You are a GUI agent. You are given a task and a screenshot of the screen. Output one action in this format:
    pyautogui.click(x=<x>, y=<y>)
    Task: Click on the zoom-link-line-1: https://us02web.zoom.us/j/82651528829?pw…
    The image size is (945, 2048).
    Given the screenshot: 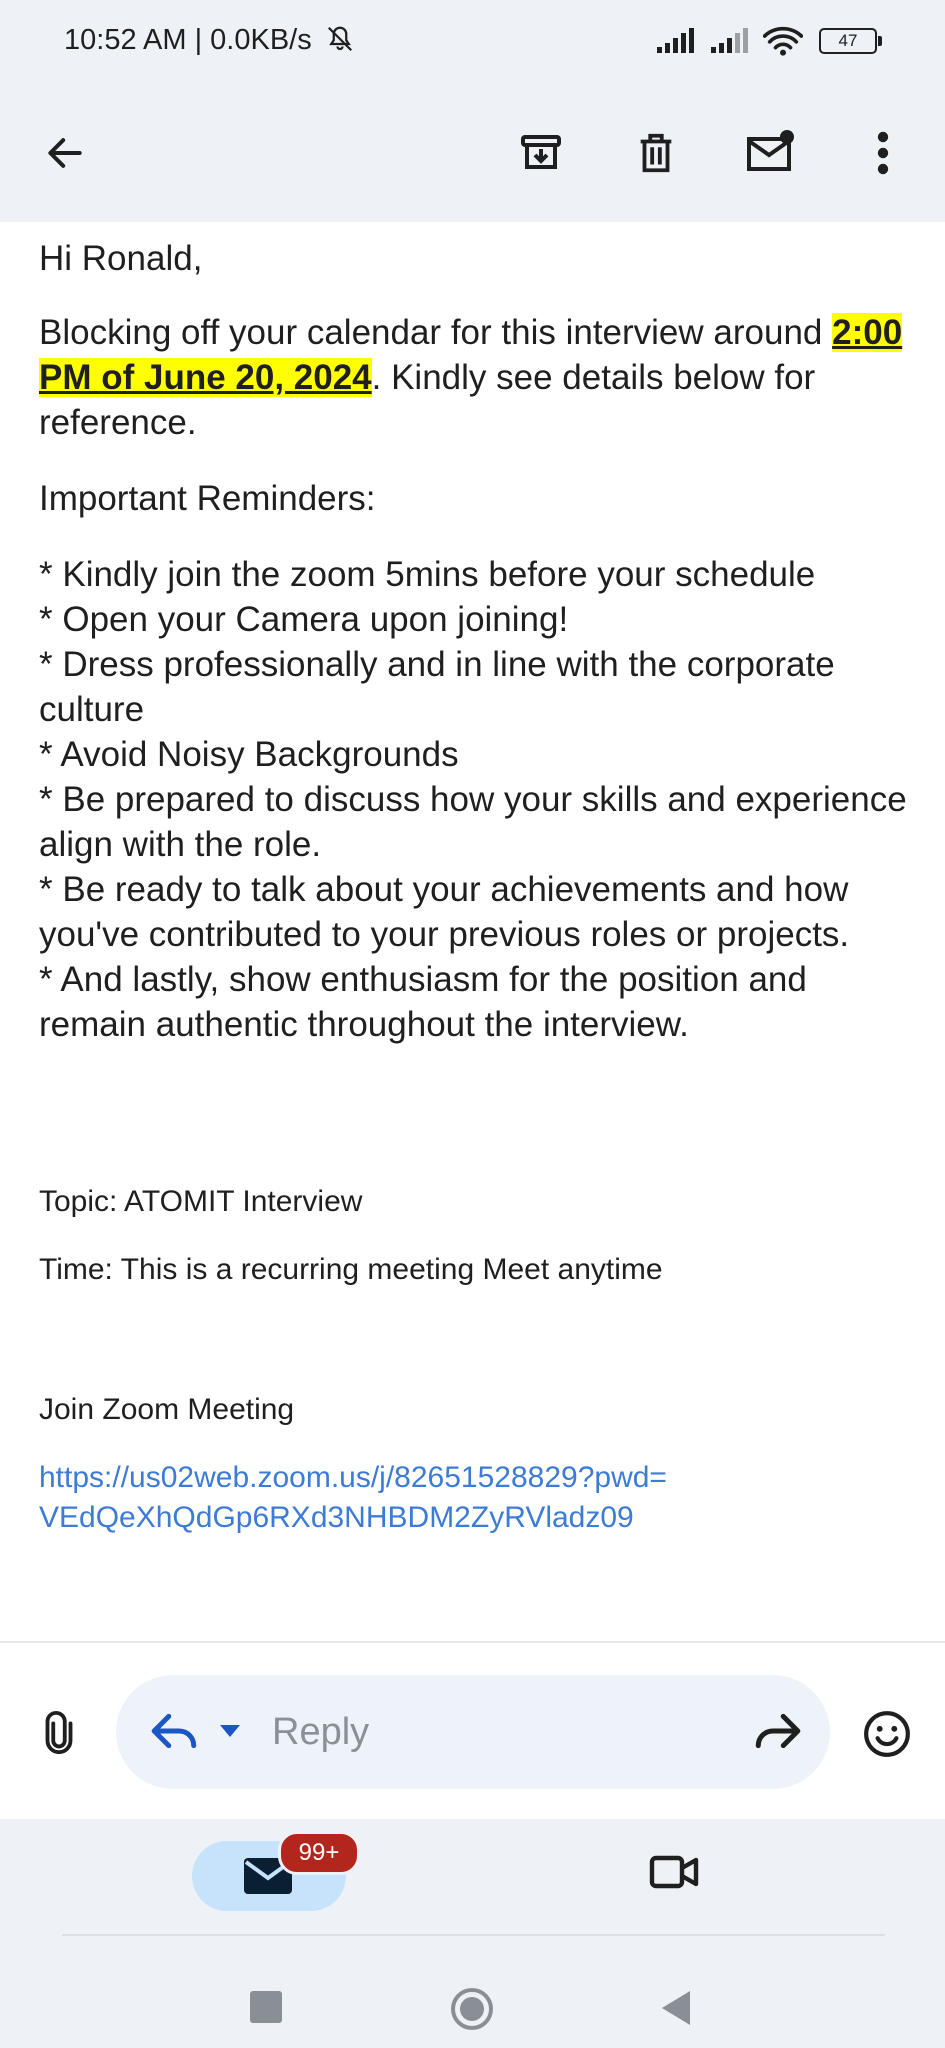 What is the action you would take?
    pyautogui.click(x=353, y=1477)
    